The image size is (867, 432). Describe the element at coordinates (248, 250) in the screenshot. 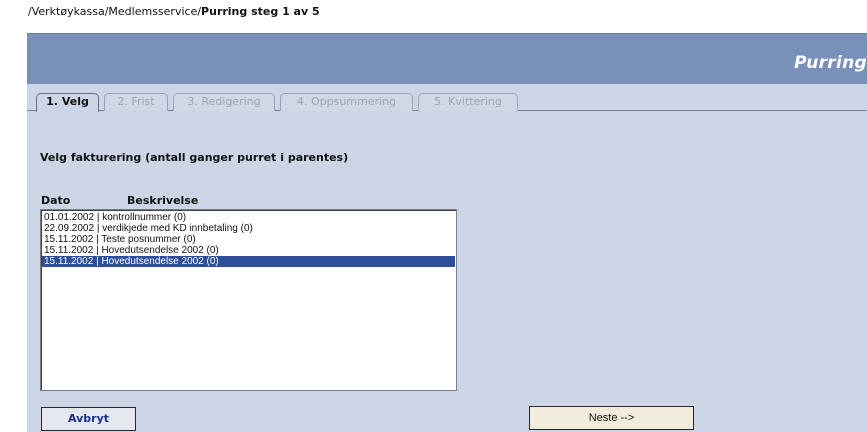

I see `list-item: 15.11.2002 | Hovedutsendelse 2002 (0)` at that location.